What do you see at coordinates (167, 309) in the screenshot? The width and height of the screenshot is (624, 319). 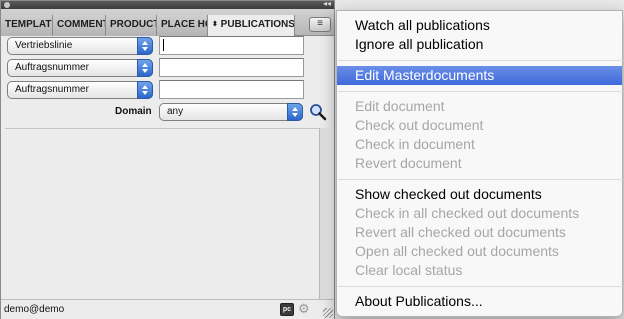 I see `status-bar: demo@demo pc ⚙` at bounding box center [167, 309].